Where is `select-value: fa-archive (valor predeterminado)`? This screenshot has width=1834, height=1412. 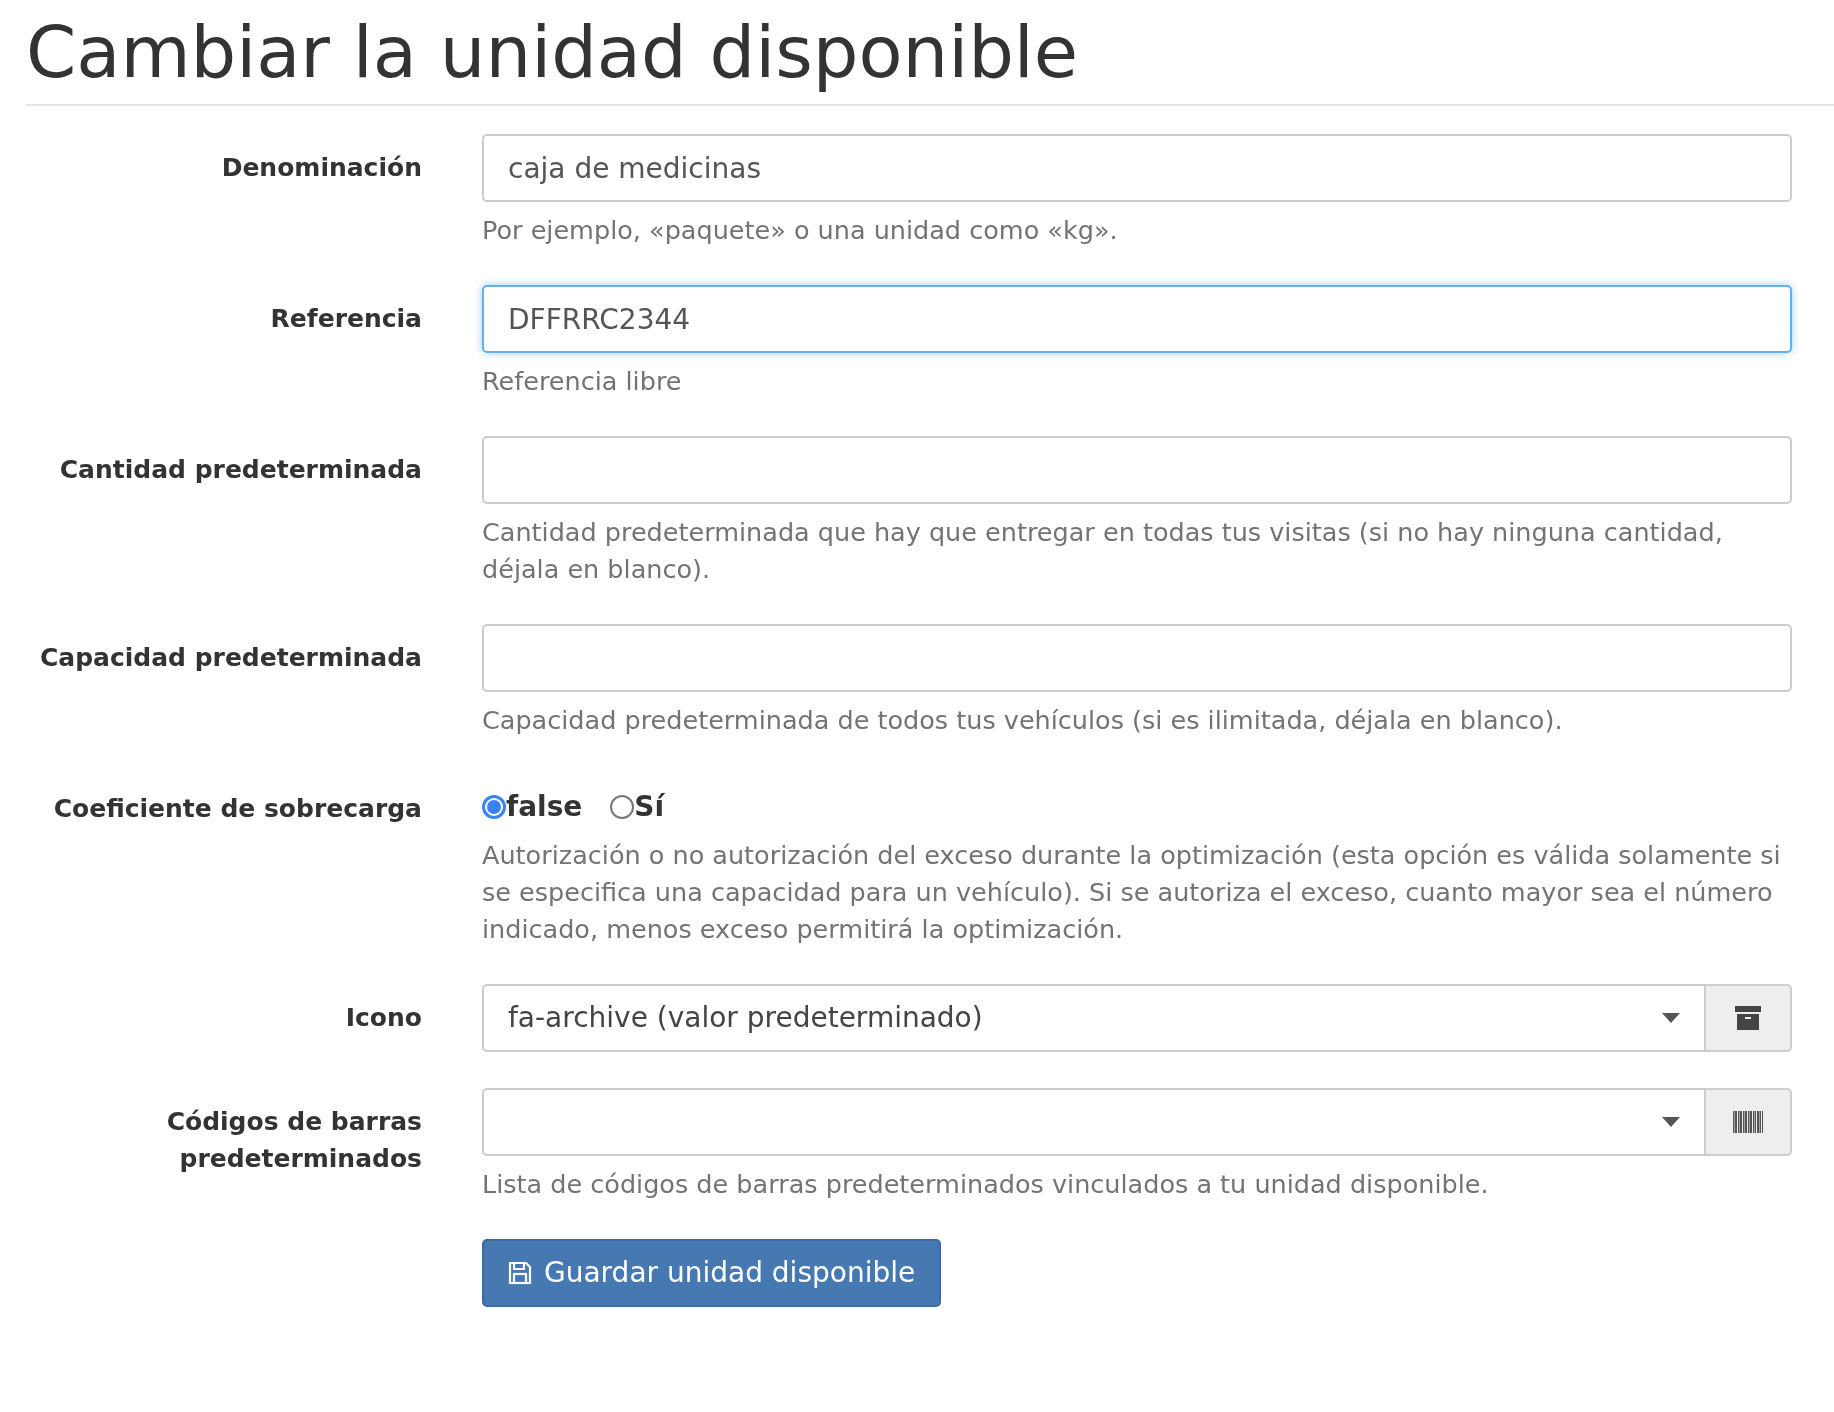
select-value: fa-archive (valor predeterminado) is located at coordinates (745, 1018).